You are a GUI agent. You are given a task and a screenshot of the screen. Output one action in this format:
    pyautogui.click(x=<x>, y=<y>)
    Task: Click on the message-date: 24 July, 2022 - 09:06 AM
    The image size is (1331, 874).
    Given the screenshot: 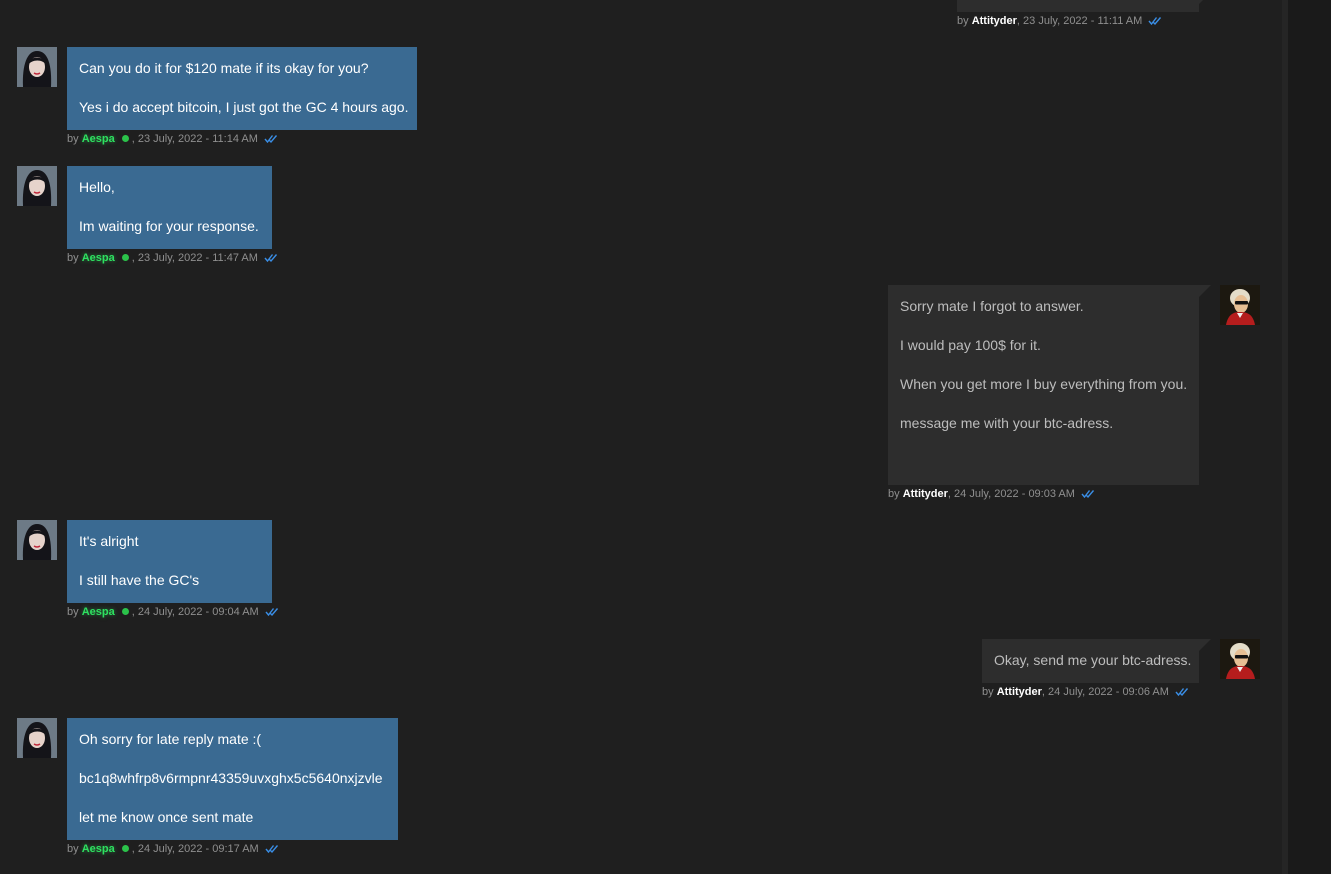 What is the action you would take?
    pyautogui.click(x=1108, y=692)
    